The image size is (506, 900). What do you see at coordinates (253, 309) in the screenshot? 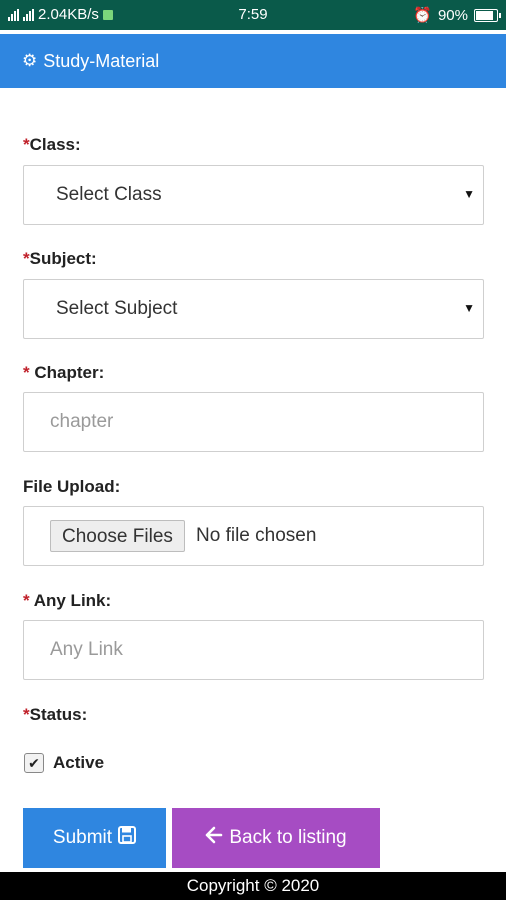
I see `subject-select: Select Subject ▼` at bounding box center [253, 309].